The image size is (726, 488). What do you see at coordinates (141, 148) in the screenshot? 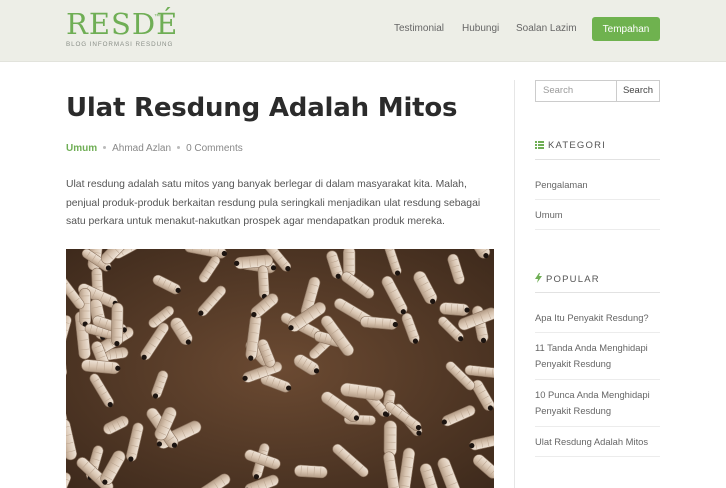
I see `post-author-link: Ahmad Azlan` at bounding box center [141, 148].